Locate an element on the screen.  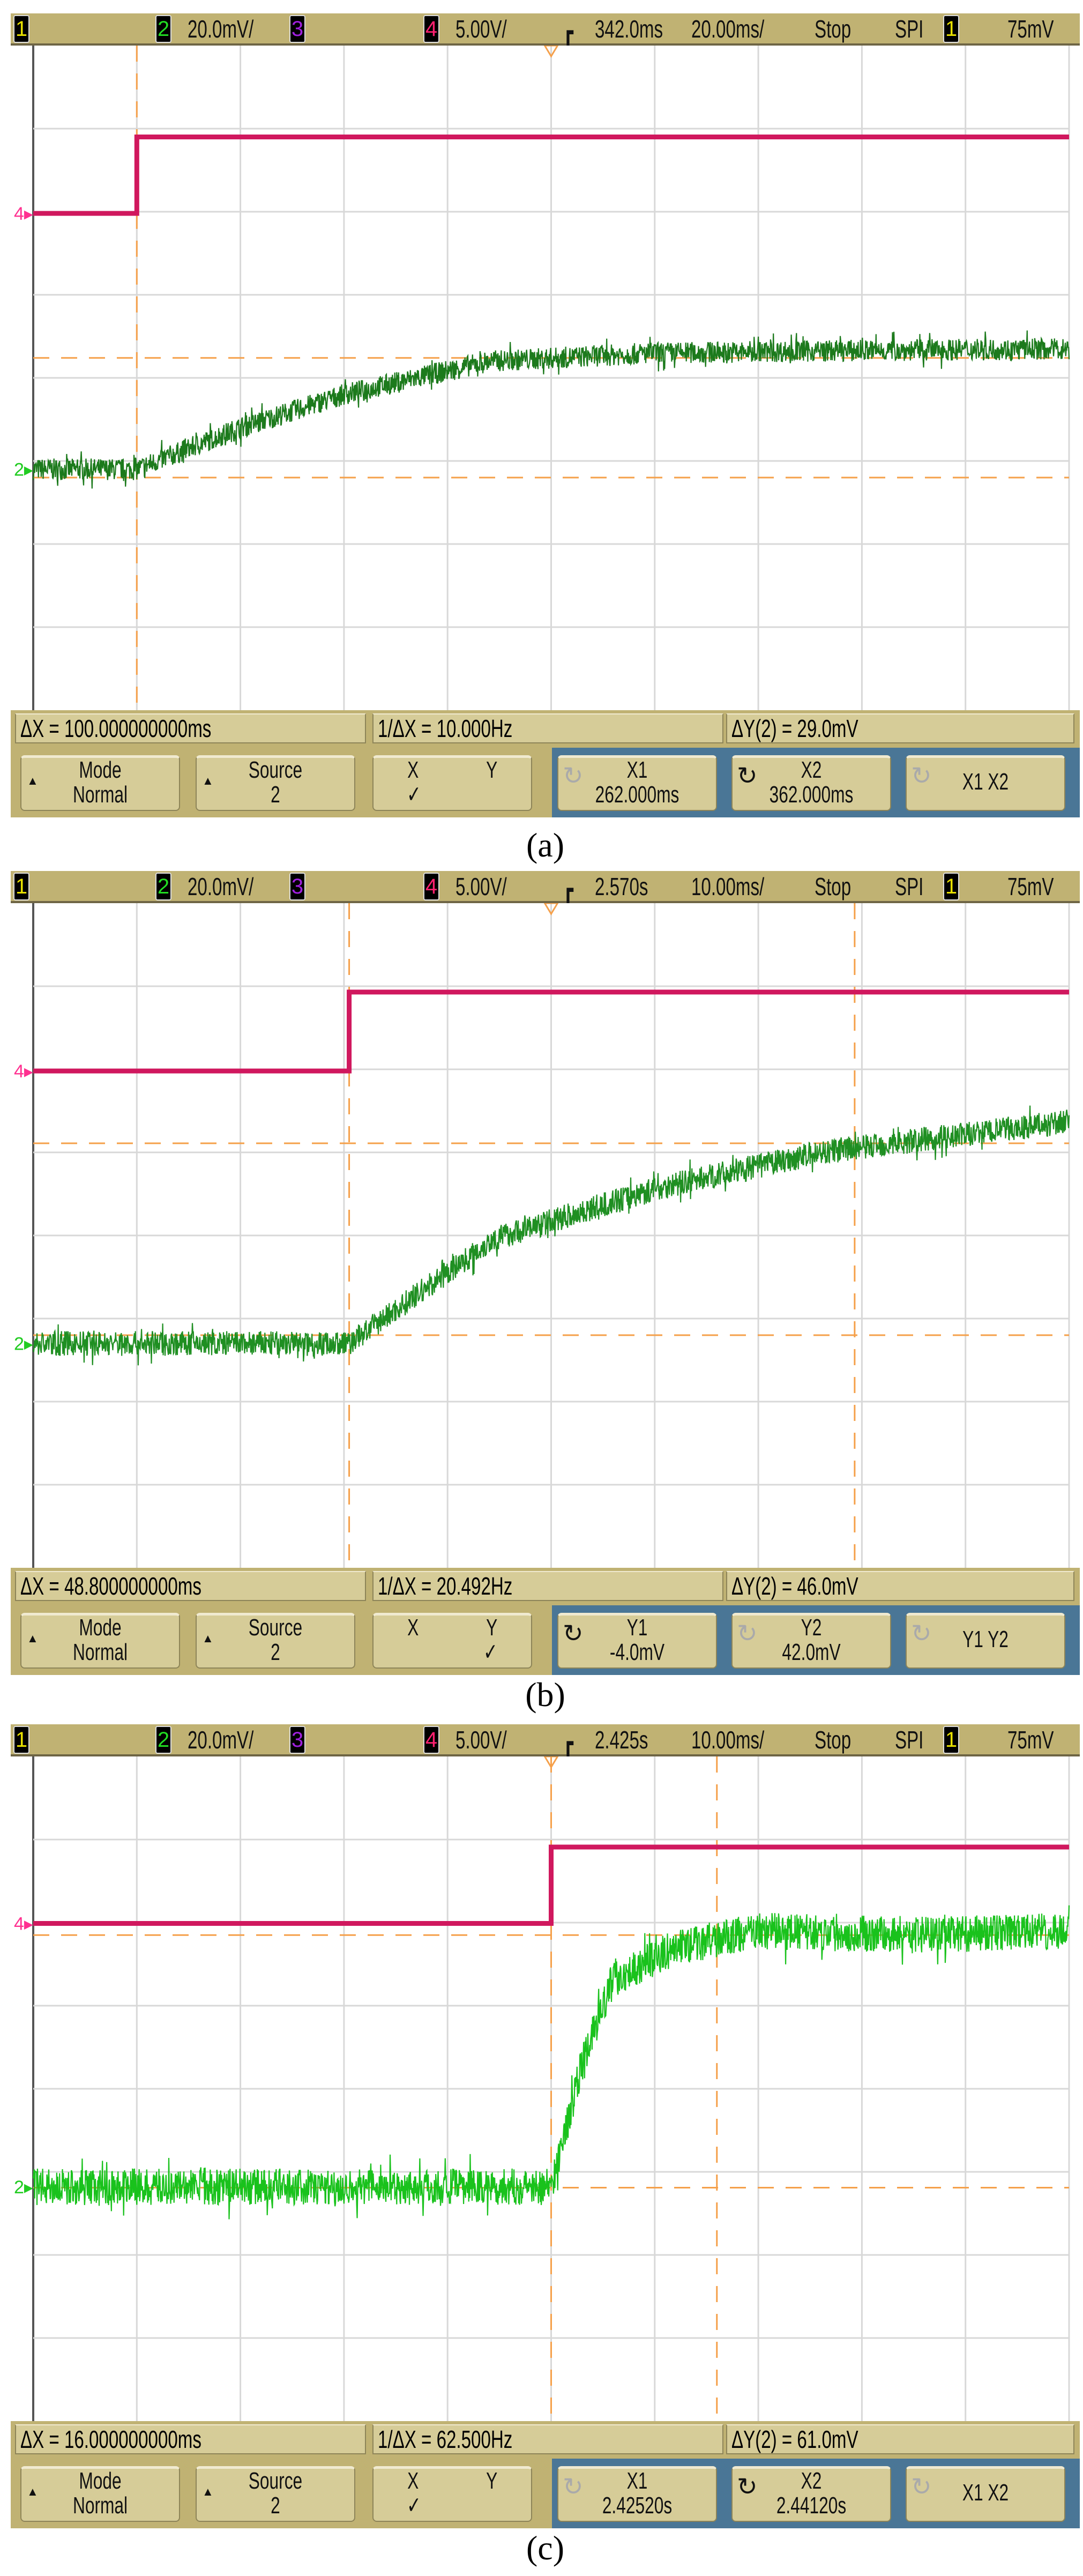
cursor-1-softkey-value: -4.0mV is located at coordinates (637, 1652).